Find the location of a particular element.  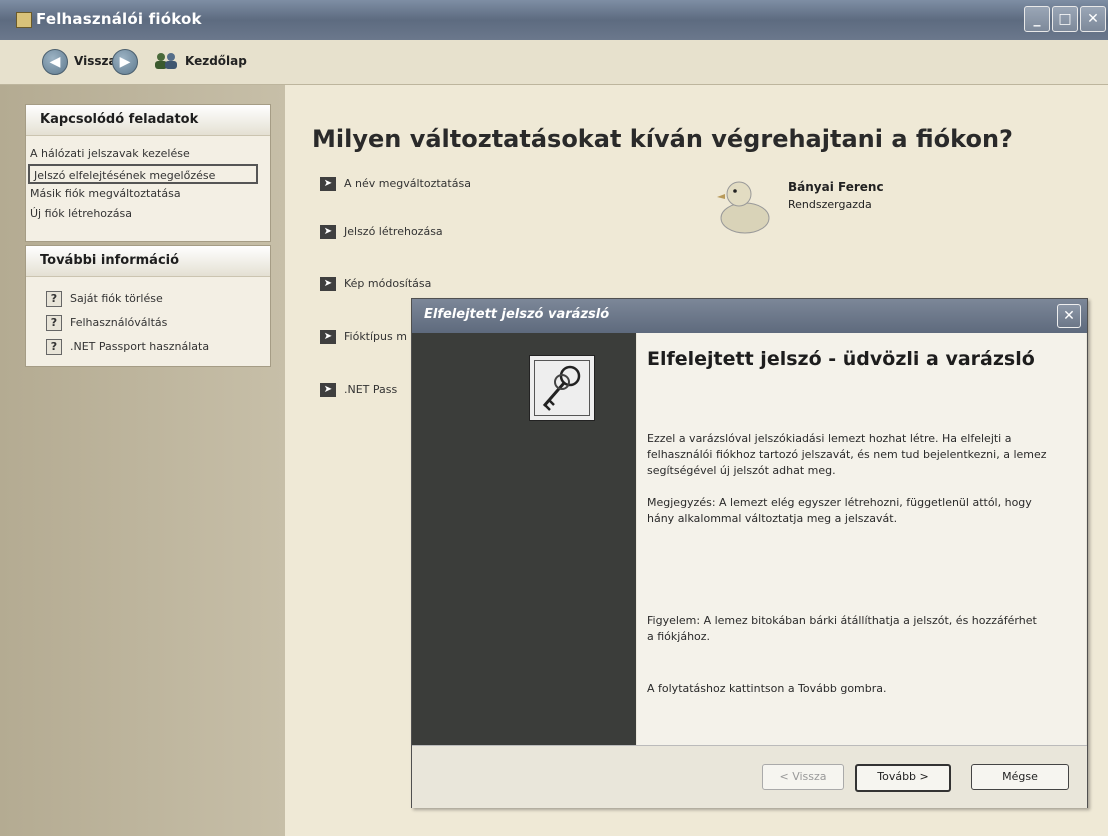

action-net-passport: ➤ .NET Pass is located at coordinates (358, 390).